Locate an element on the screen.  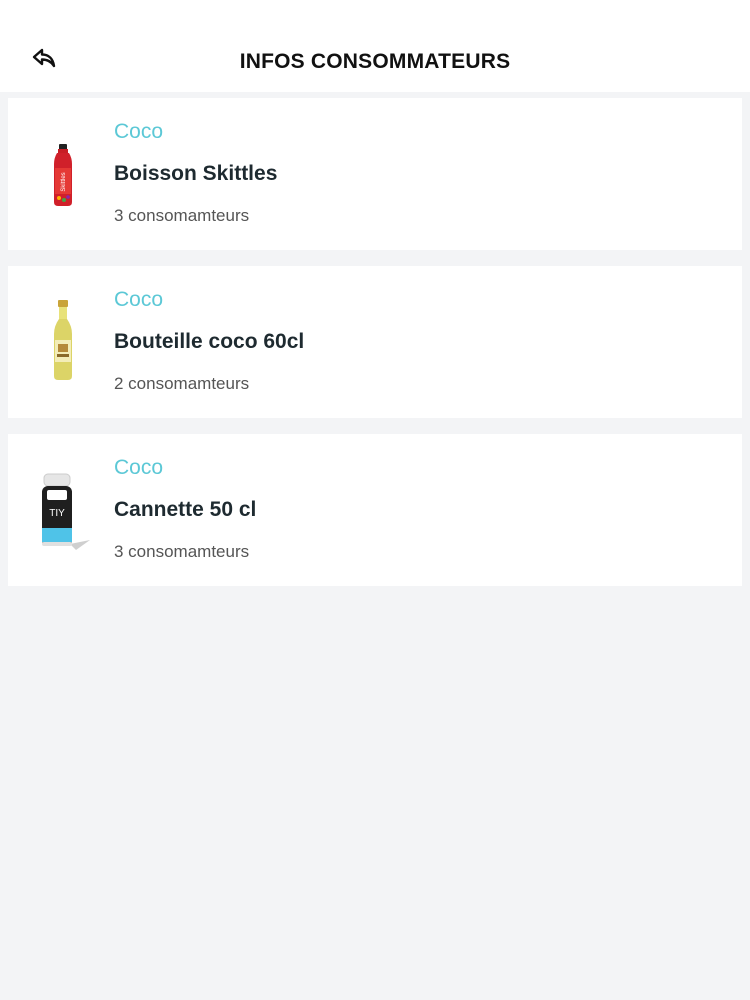
product-name: Cannette 50 cl is located at coordinates (185, 509).